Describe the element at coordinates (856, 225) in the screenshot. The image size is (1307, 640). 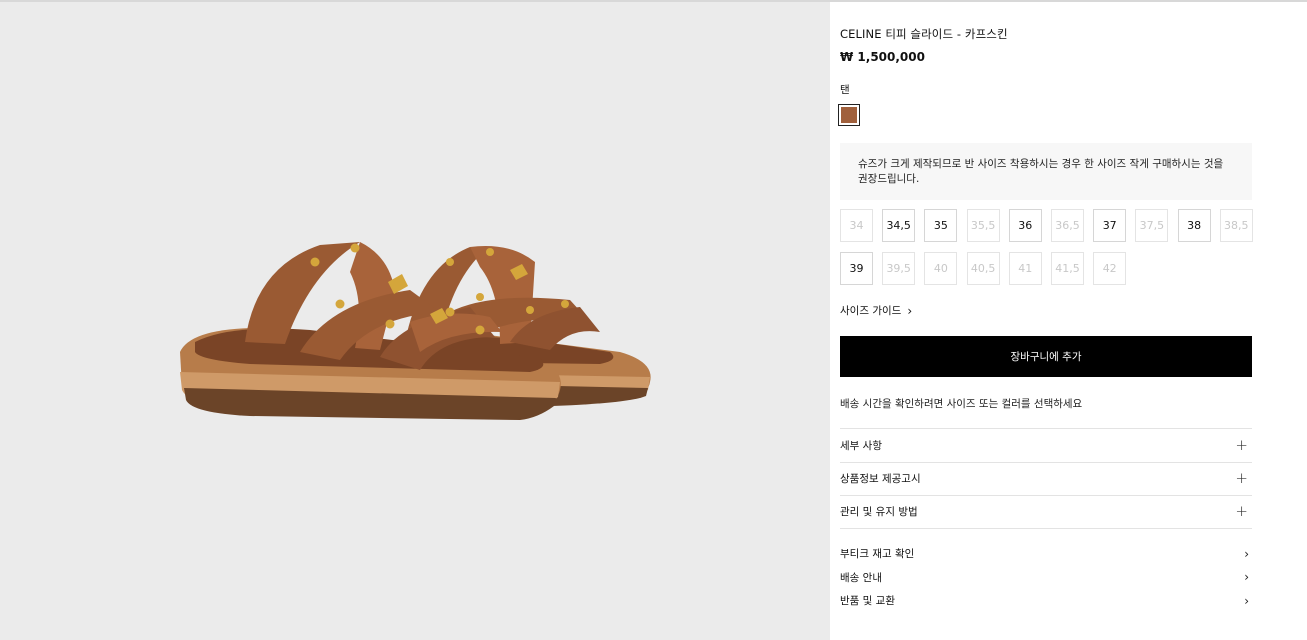
I see `size-option-34: 34` at that location.